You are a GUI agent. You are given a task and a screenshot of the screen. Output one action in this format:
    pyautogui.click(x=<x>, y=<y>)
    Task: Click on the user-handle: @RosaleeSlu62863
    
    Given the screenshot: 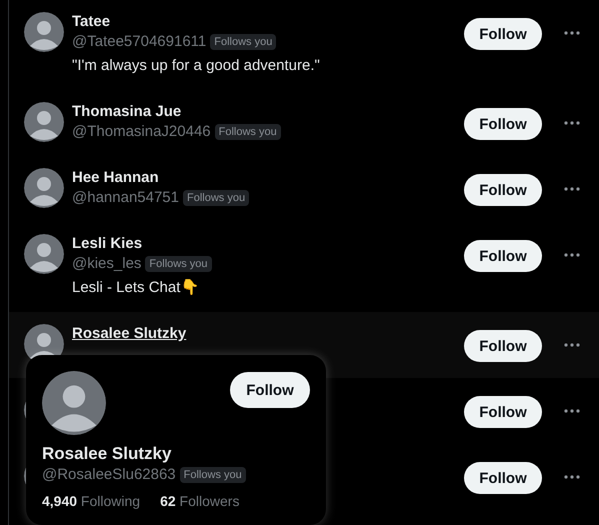 What is the action you would take?
    pyautogui.click(x=109, y=475)
    